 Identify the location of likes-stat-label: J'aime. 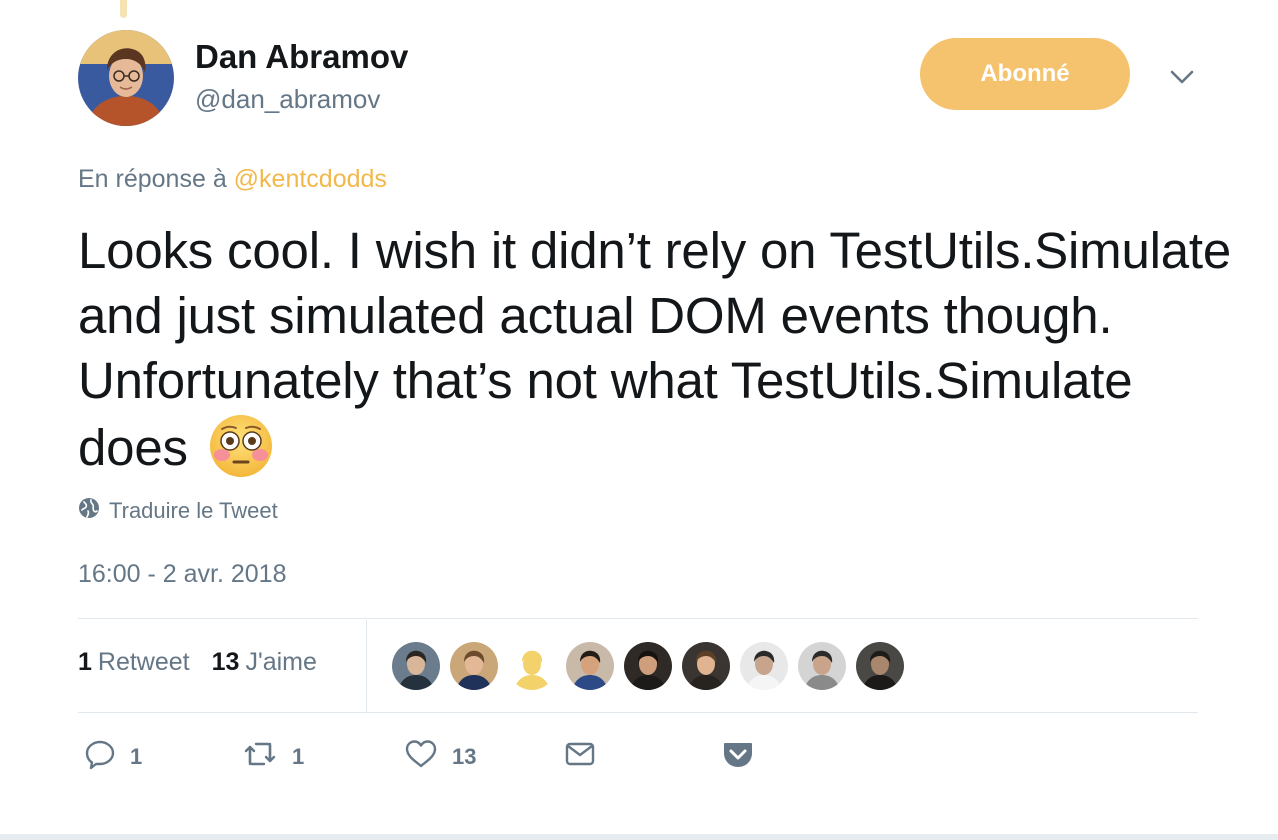
(281, 662).